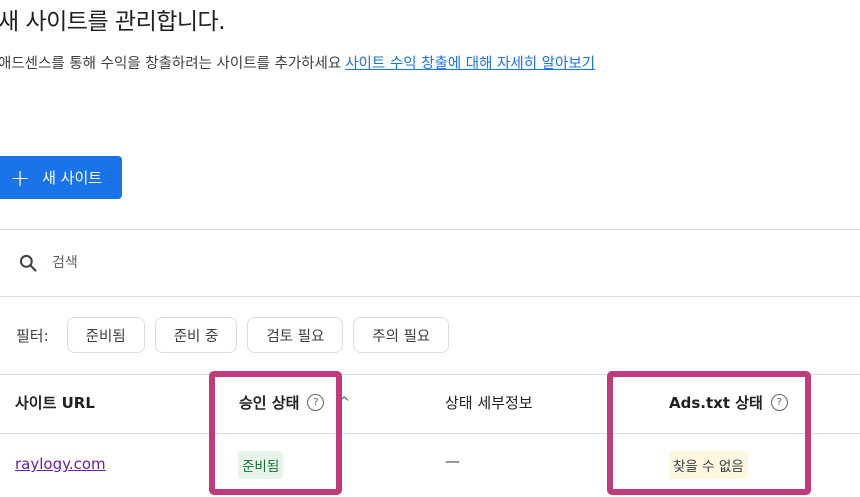 The image size is (860, 497). I want to click on search-bar, so click(430, 263).